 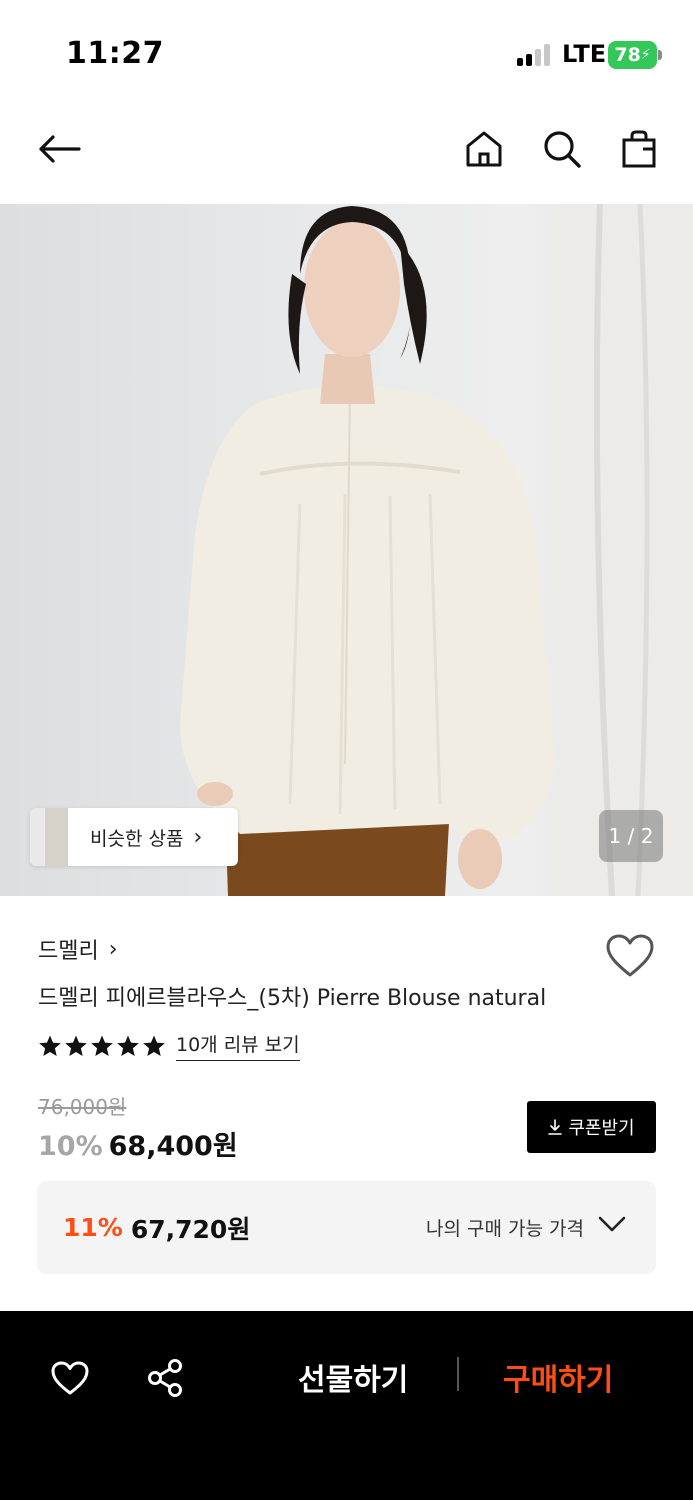 What do you see at coordinates (49, 837) in the screenshot?
I see `similar-product-thumbnail` at bounding box center [49, 837].